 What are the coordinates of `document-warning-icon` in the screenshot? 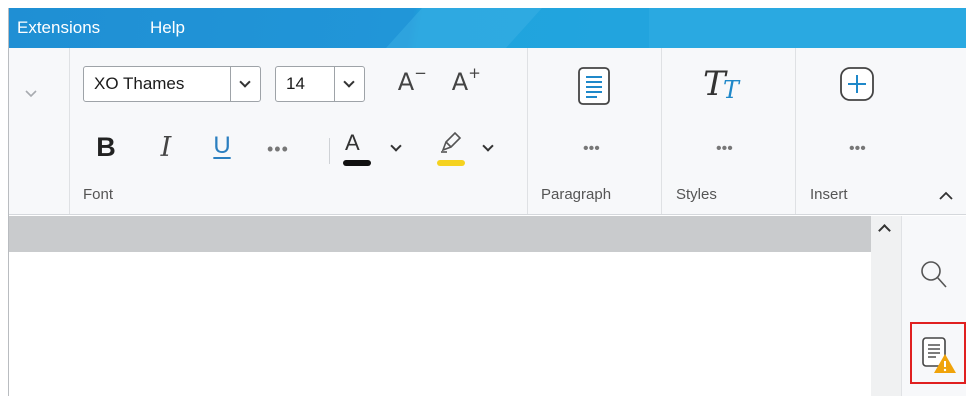 It's located at (939, 355).